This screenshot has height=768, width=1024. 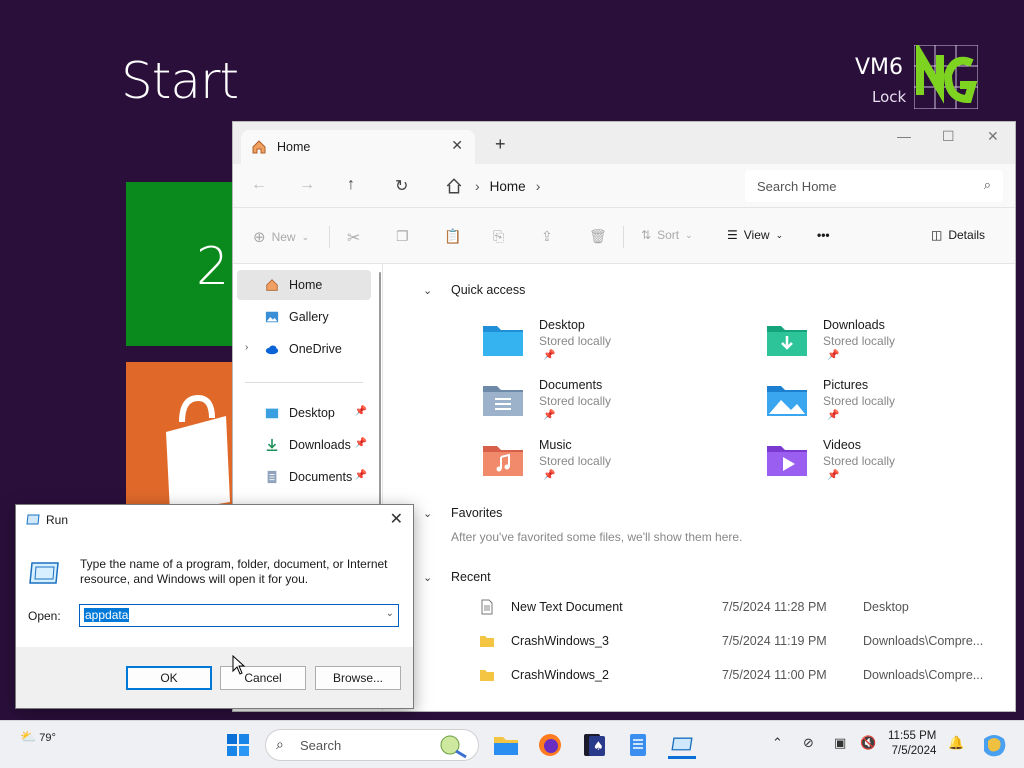 I want to click on quick-access-documents: Documents Stored locally 📌, so click(x=606, y=406).